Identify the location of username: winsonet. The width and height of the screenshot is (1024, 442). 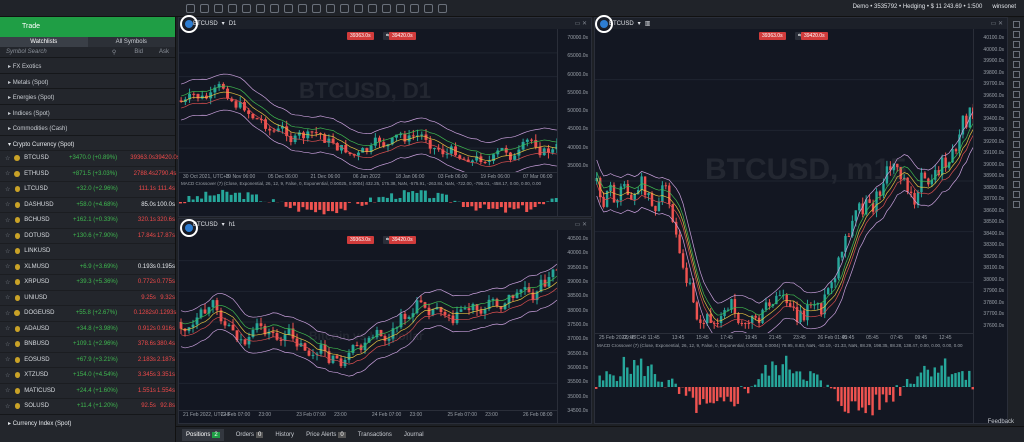
(1004, 7).